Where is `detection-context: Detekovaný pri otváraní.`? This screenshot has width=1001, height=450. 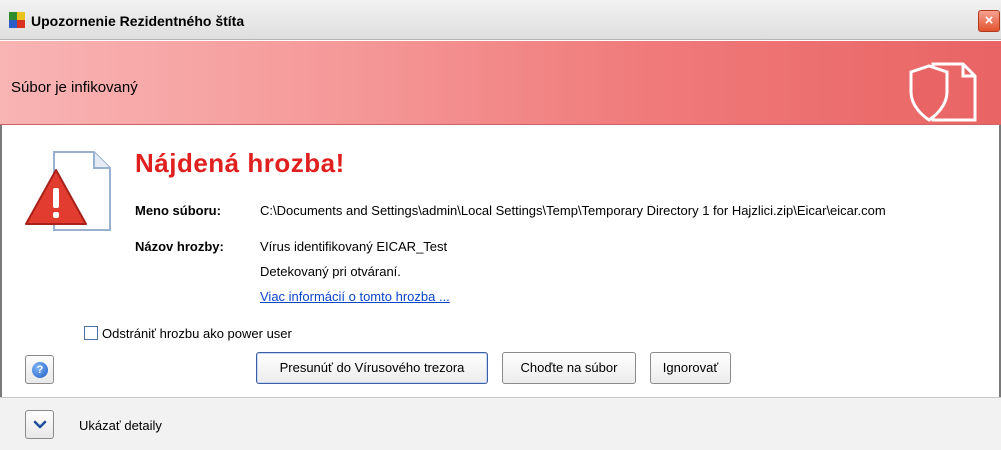 detection-context: Detekovaný pri otváraní. is located at coordinates (330, 271).